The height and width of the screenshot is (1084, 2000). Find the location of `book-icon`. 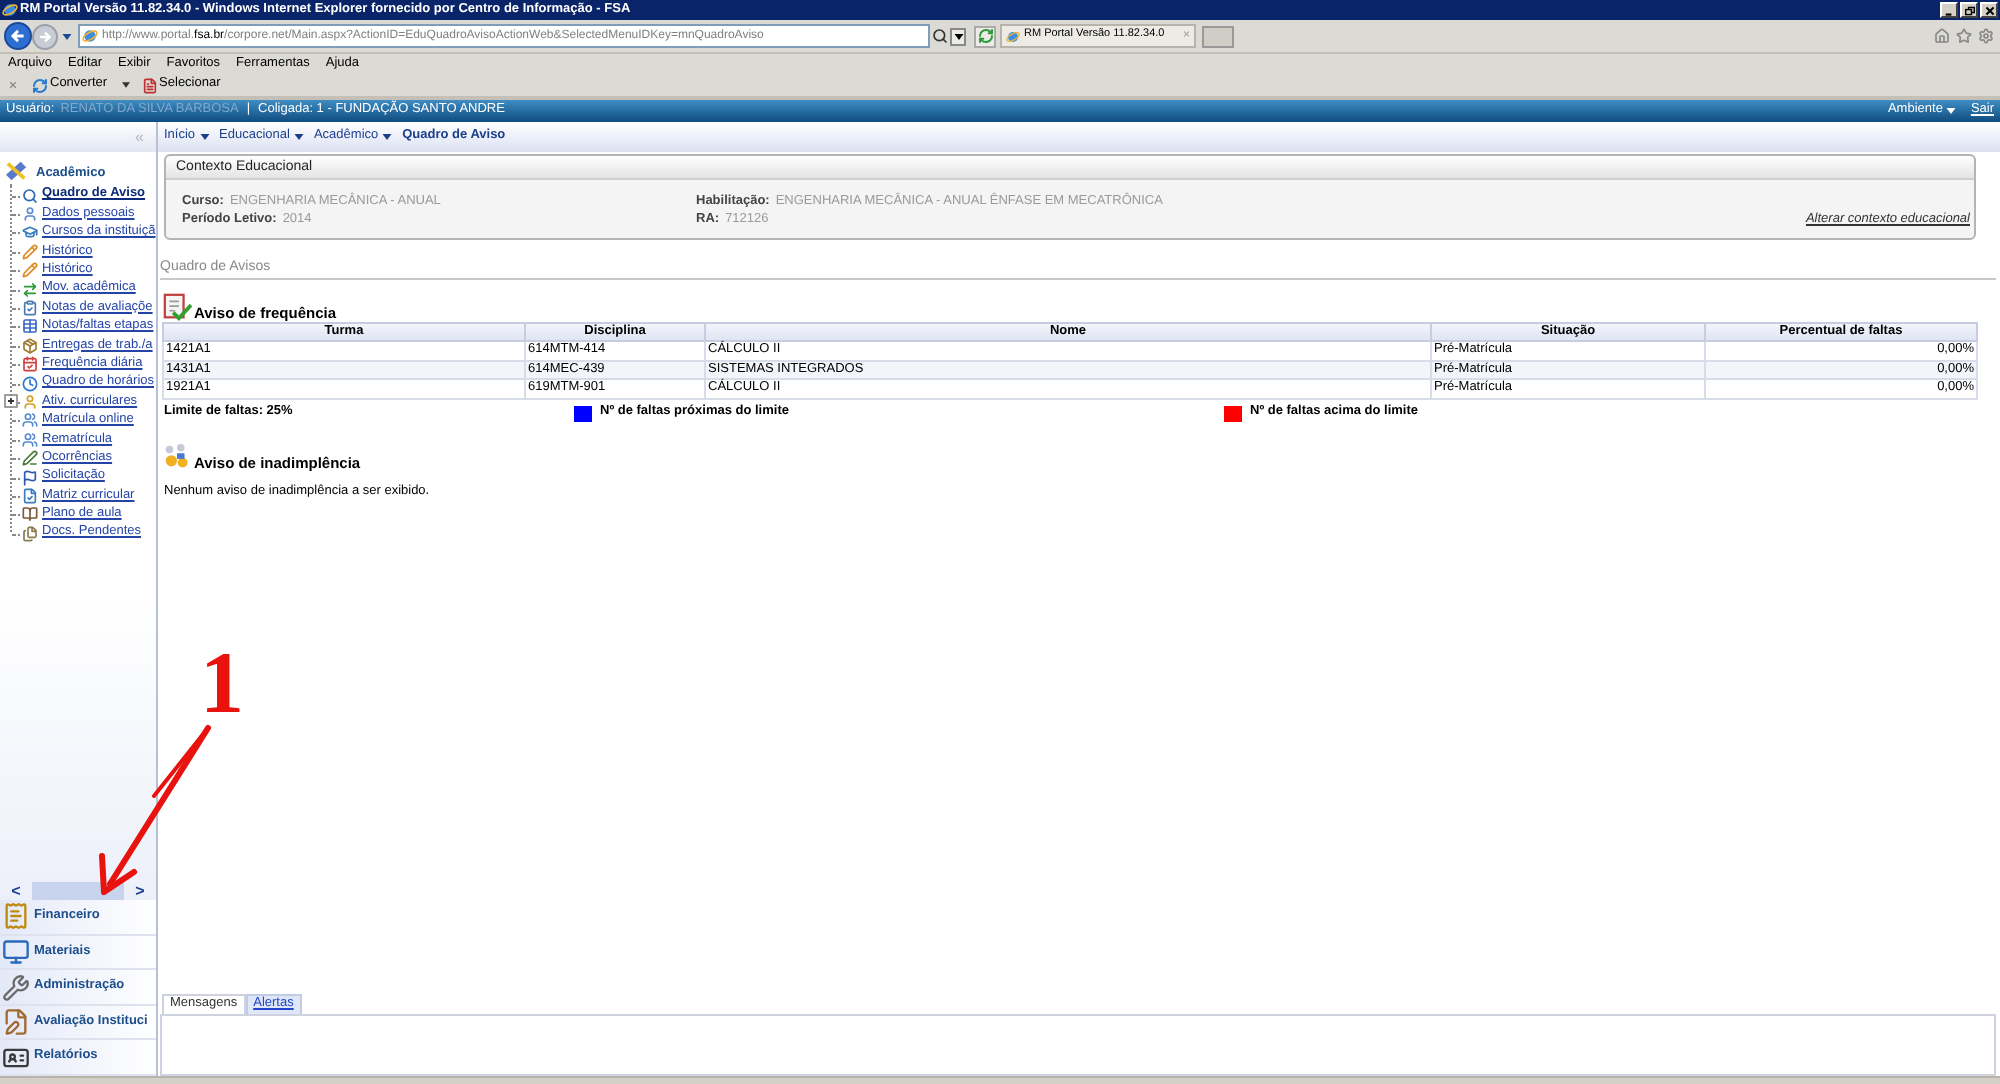

book-icon is located at coordinates (30, 514).